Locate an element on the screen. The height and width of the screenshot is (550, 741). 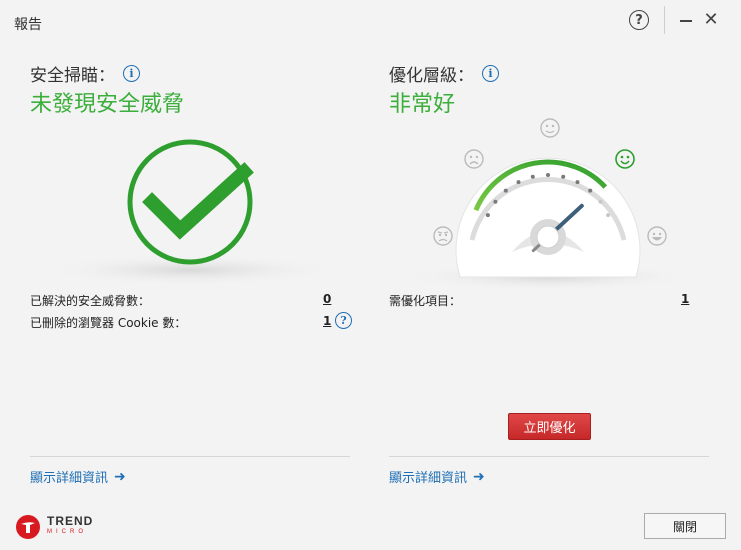
resolved-threats-value: 0 is located at coordinates (327, 299).